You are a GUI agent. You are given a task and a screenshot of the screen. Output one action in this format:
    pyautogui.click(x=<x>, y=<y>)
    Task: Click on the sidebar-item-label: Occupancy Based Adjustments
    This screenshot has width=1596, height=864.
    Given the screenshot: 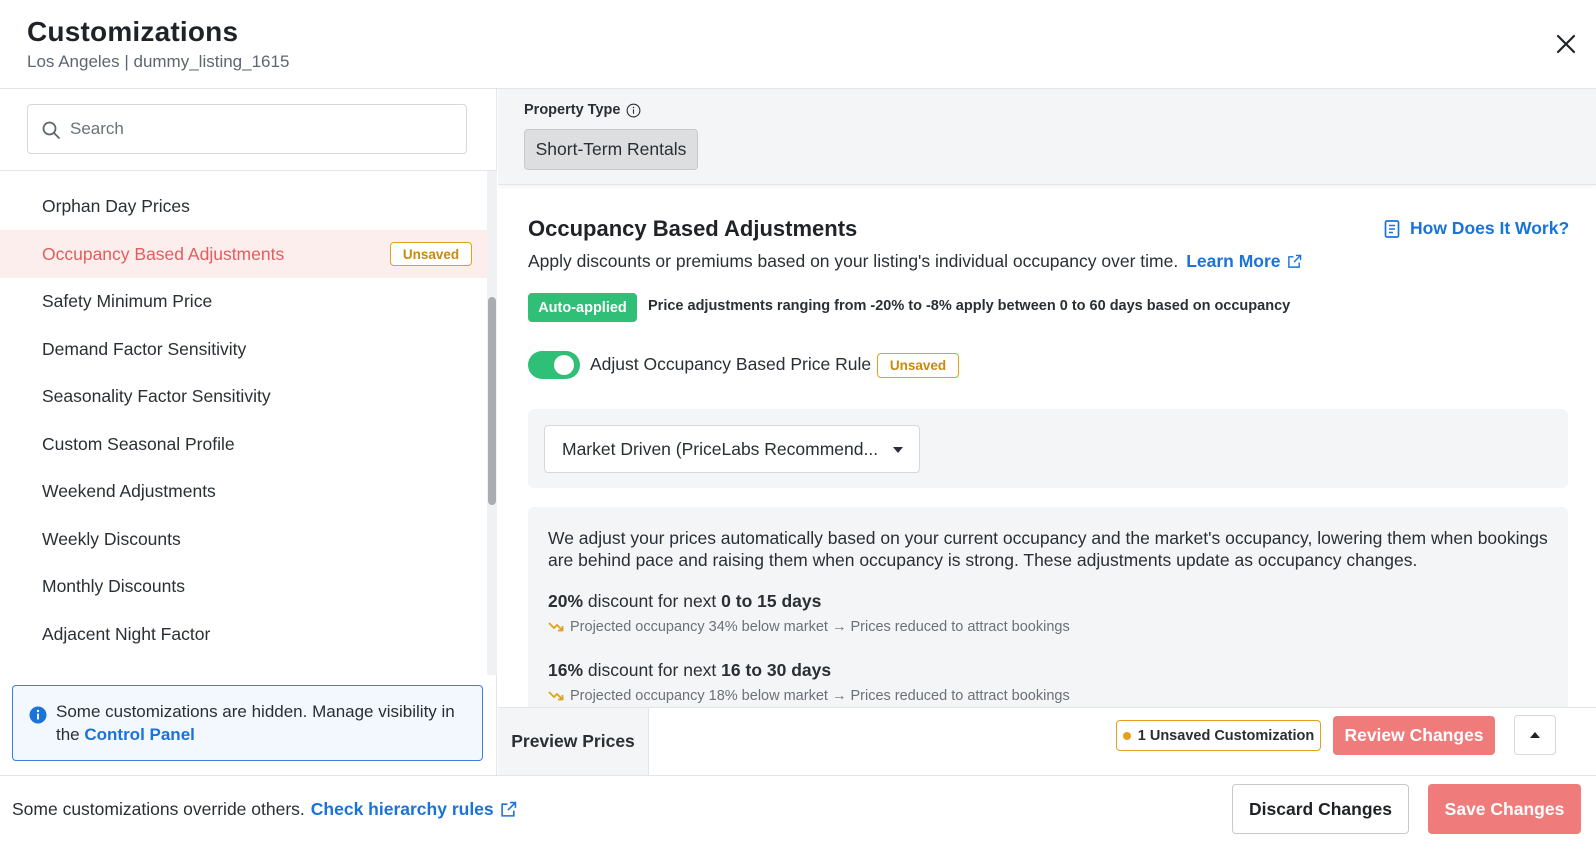 What is the action you would take?
    pyautogui.click(x=163, y=253)
    